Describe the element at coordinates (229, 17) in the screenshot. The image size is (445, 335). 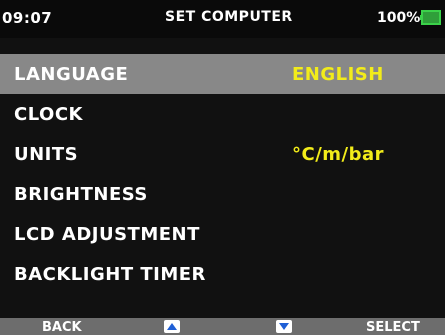
I see `screen-title: SET COMPUTER` at that location.